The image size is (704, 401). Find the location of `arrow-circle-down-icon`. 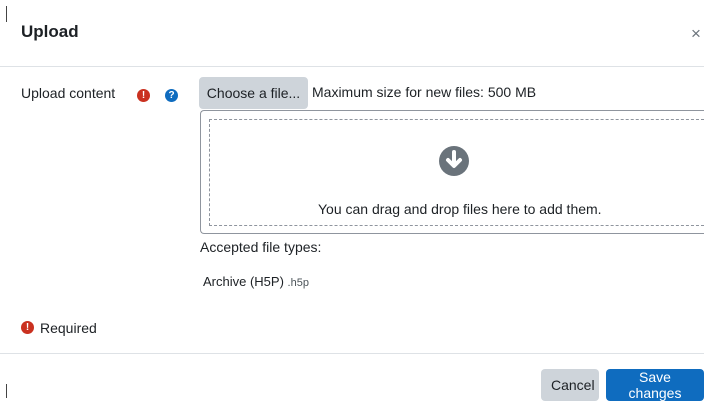

arrow-circle-down-icon is located at coordinates (454, 161).